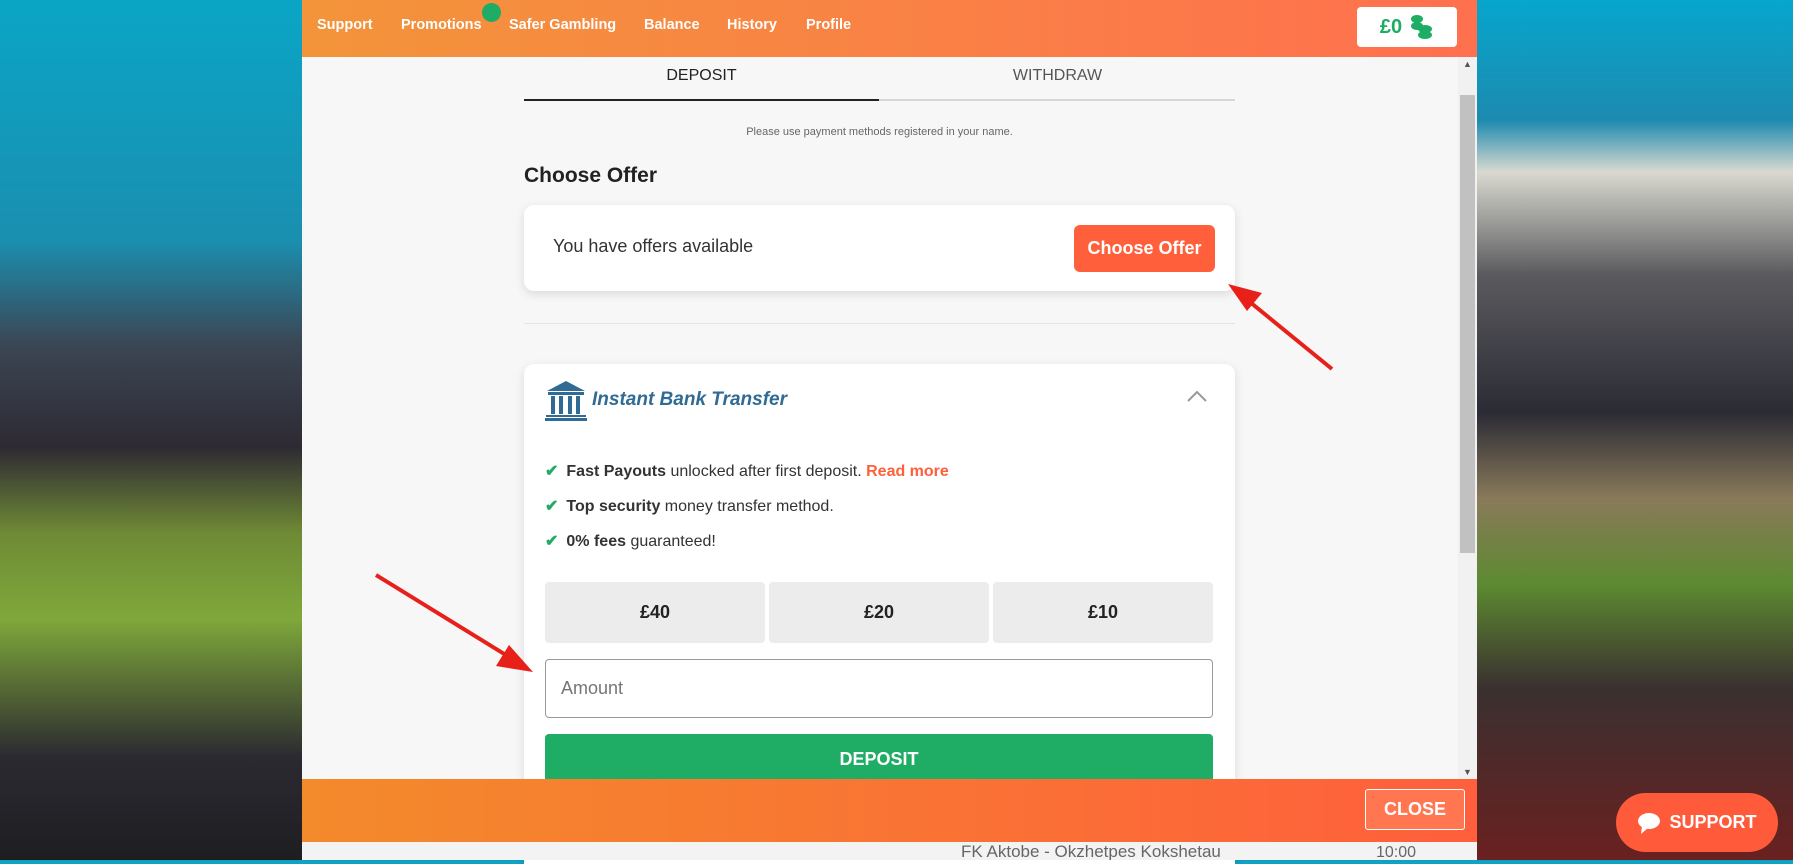  What do you see at coordinates (689, 399) in the screenshot?
I see `method-title: Instant Bank Transfer` at bounding box center [689, 399].